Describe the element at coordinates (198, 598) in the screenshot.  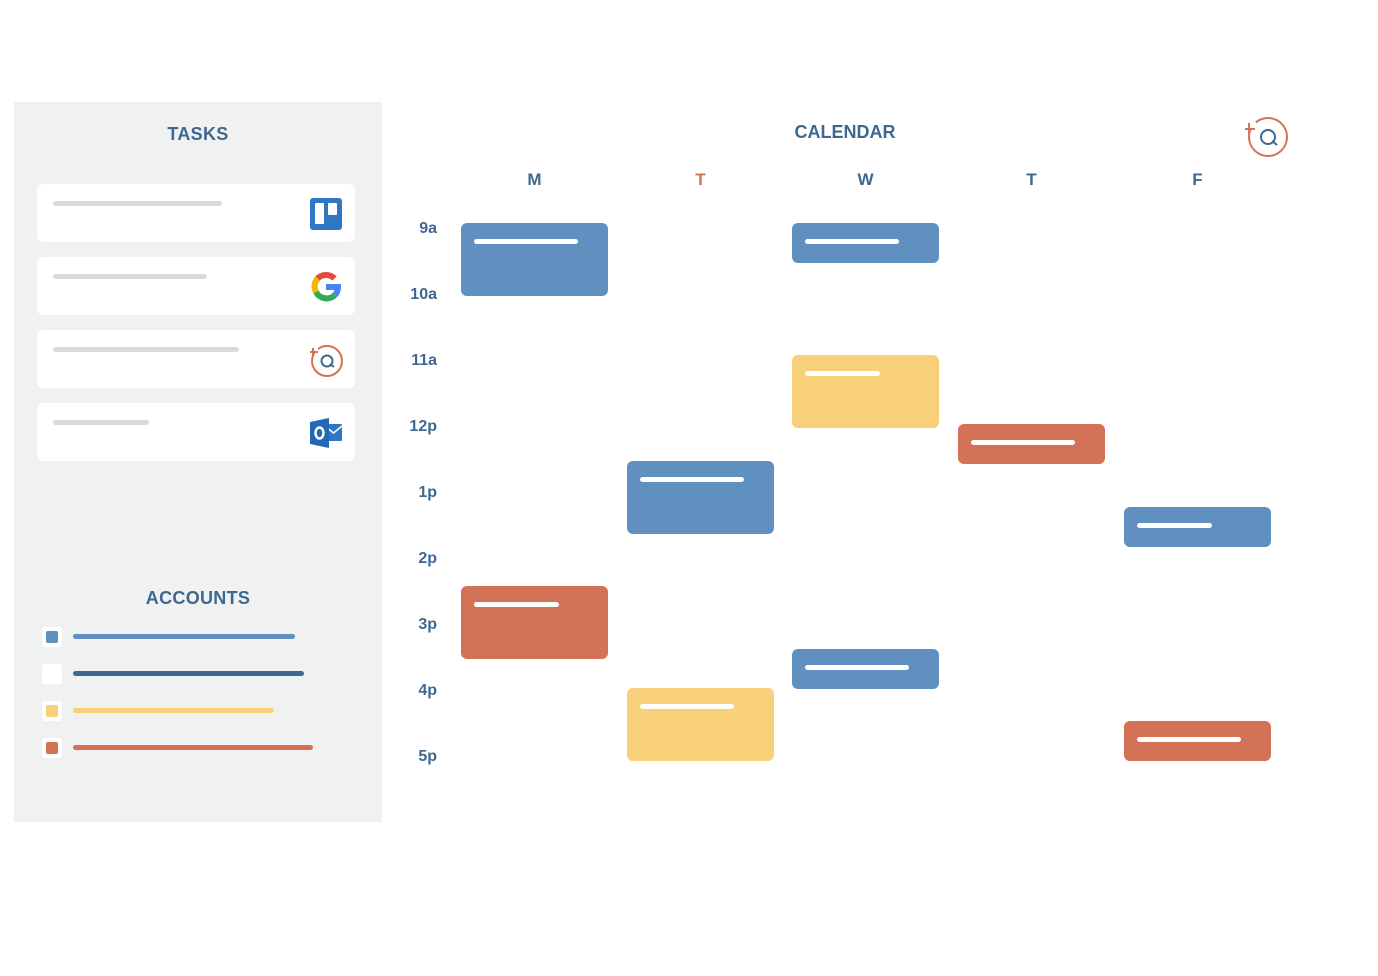
I see `accounts-title: ACCOUNTS` at that location.